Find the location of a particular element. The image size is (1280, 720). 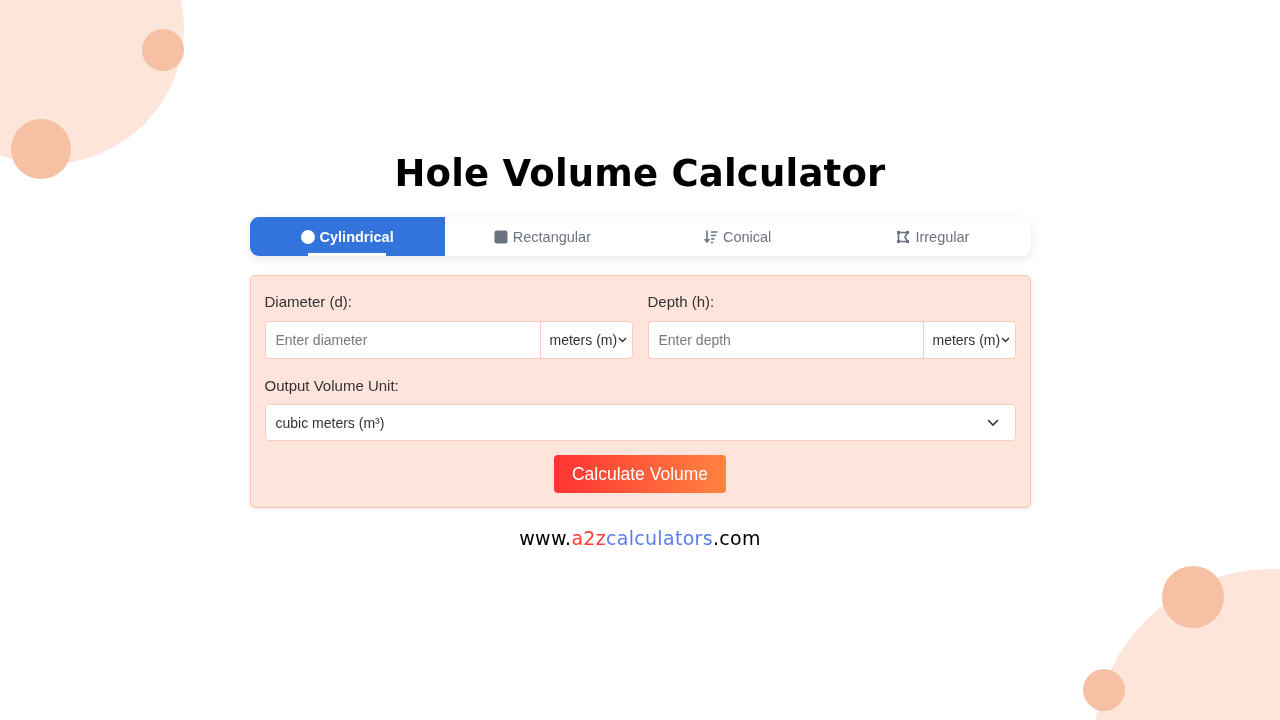

calculate-button: Calculate Volume is located at coordinates (640, 474).